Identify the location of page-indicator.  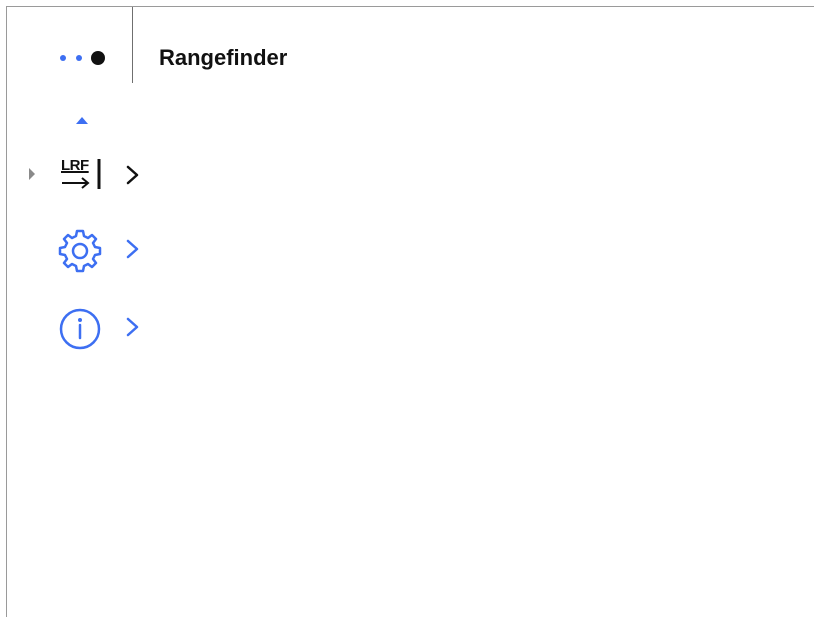
(85, 58).